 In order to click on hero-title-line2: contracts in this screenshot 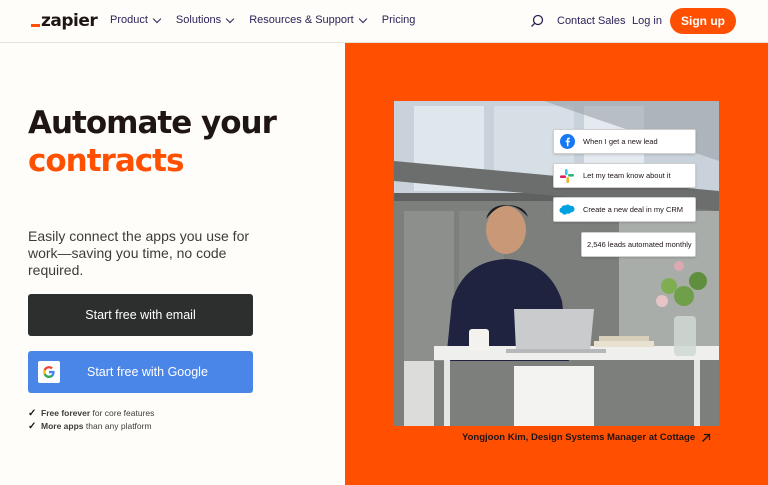, I will do `click(106, 161)`.